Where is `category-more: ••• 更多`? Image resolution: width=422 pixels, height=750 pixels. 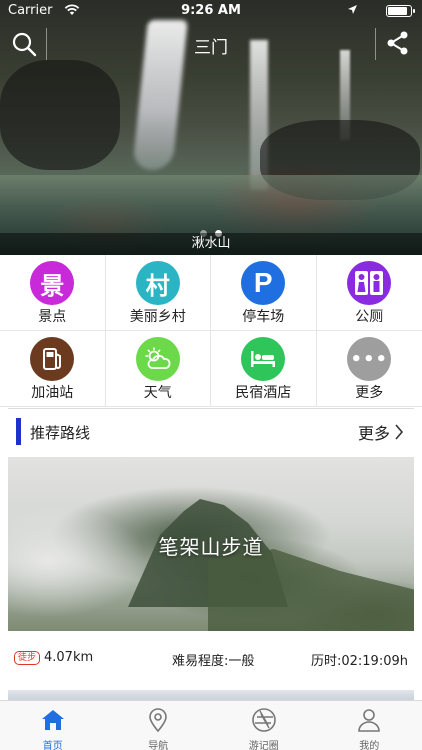 category-more: ••• 更多 is located at coordinates (369, 369).